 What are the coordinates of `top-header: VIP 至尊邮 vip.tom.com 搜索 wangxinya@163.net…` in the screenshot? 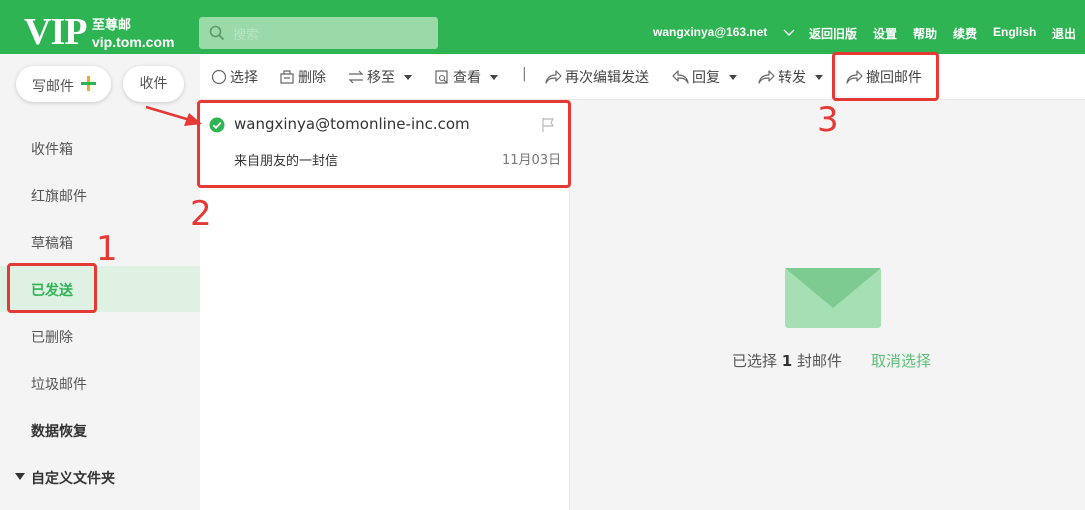 It's located at (542, 27).